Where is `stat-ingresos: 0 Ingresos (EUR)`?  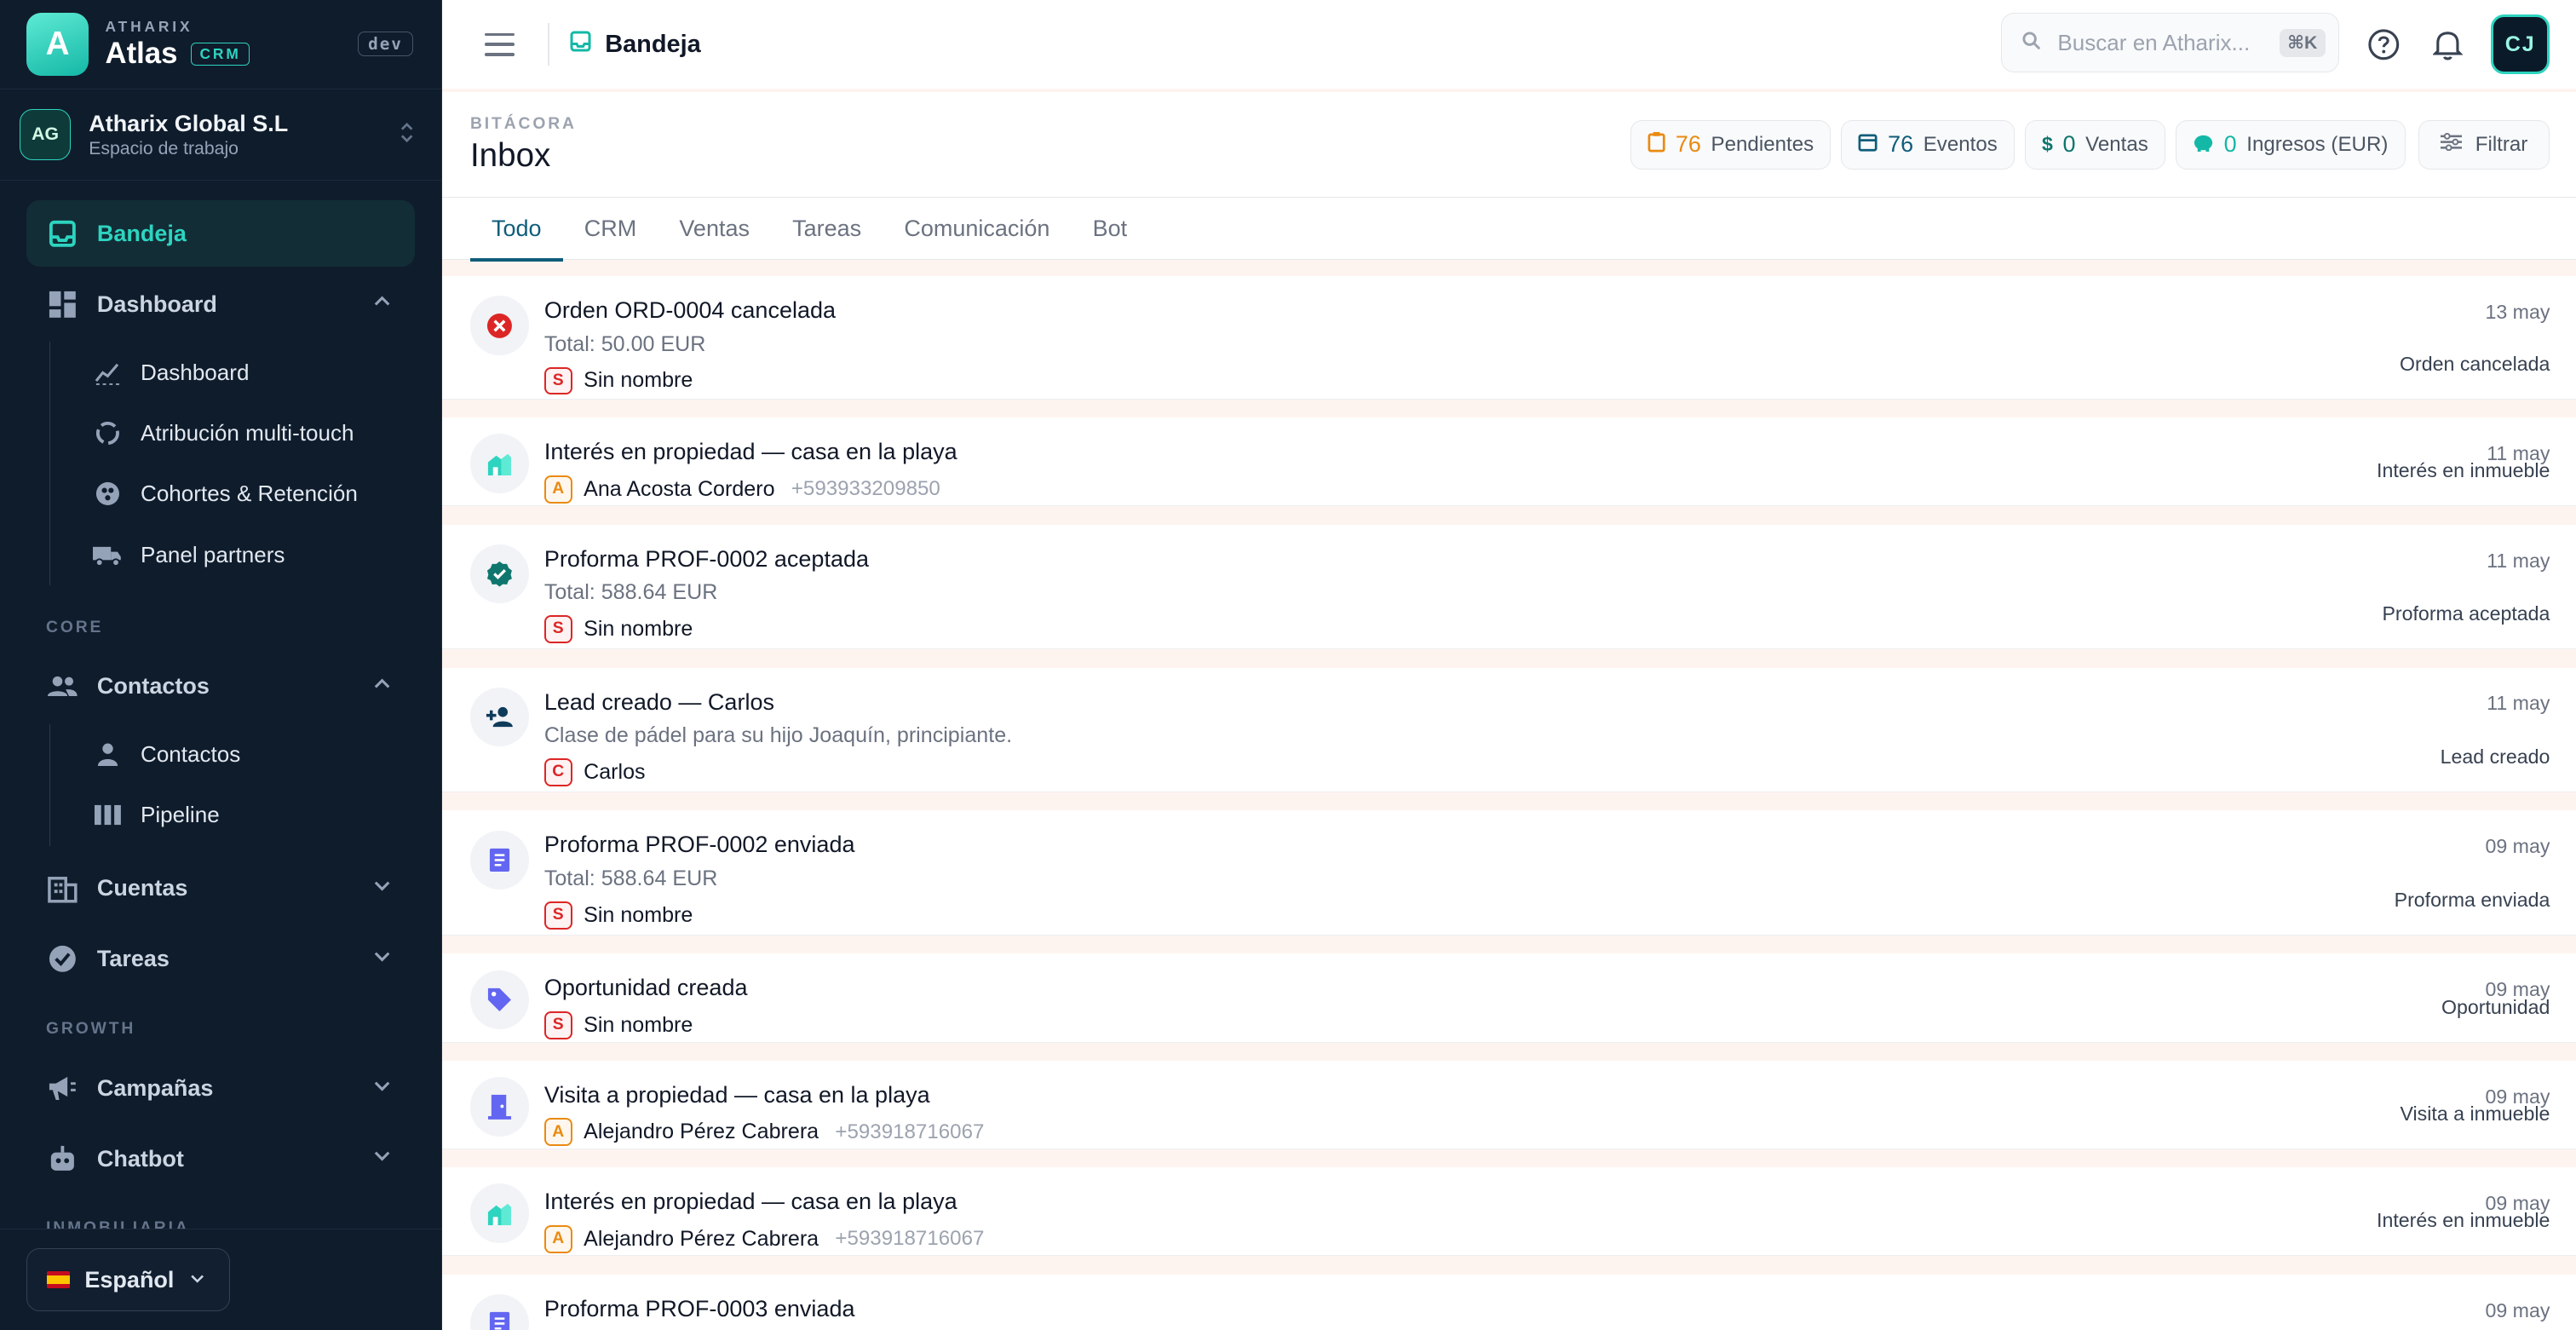
stat-ingresos: 0 Ingresos (EUR) is located at coordinates (2291, 144).